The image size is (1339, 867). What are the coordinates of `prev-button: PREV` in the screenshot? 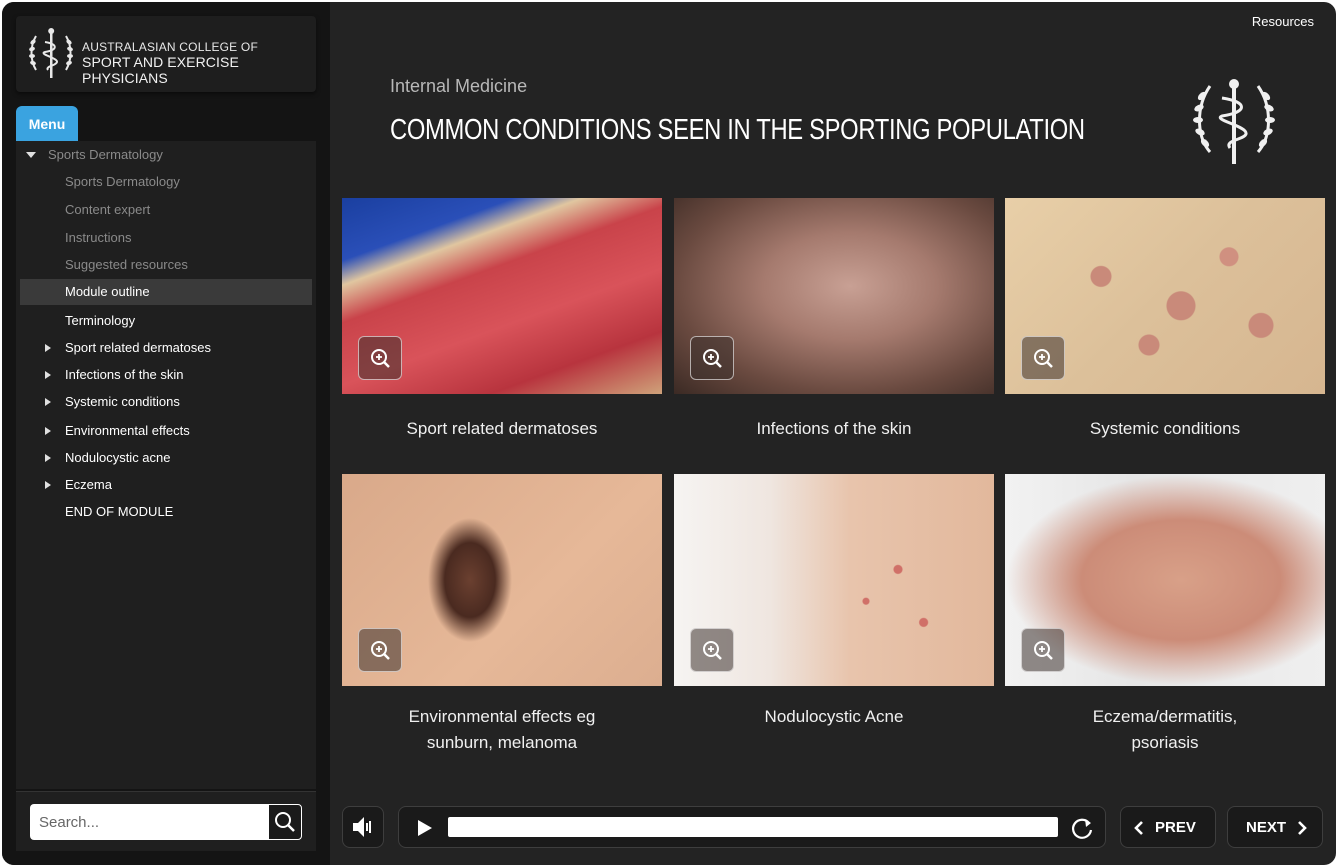 It's located at (1168, 827).